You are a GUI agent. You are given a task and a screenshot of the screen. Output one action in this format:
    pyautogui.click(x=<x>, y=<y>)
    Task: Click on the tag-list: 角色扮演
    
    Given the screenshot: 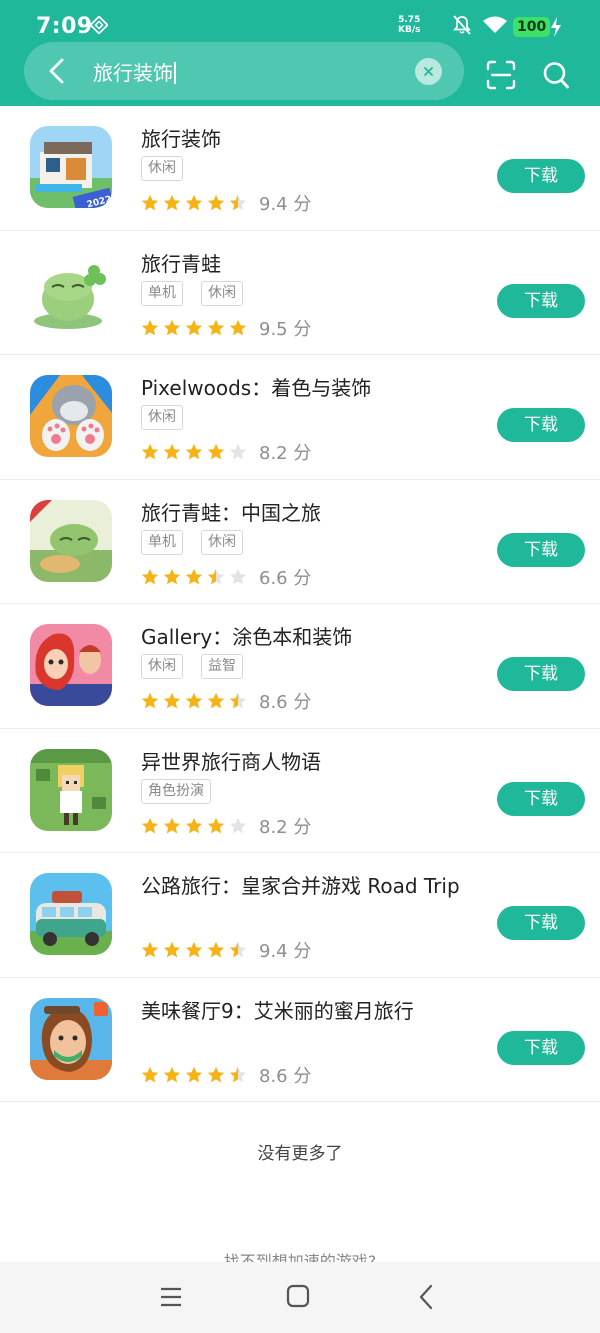 What is the action you would take?
    pyautogui.click(x=176, y=791)
    